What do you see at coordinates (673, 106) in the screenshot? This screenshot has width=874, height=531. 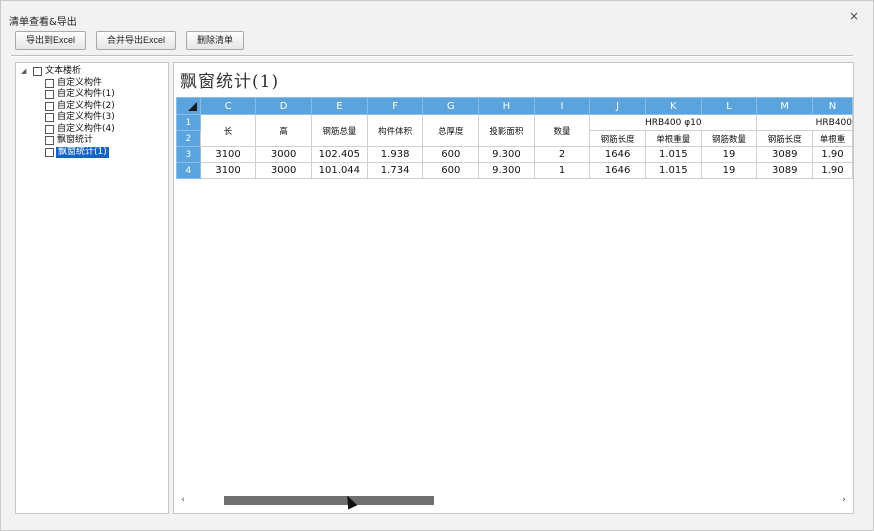 I see `column-header: K` at bounding box center [673, 106].